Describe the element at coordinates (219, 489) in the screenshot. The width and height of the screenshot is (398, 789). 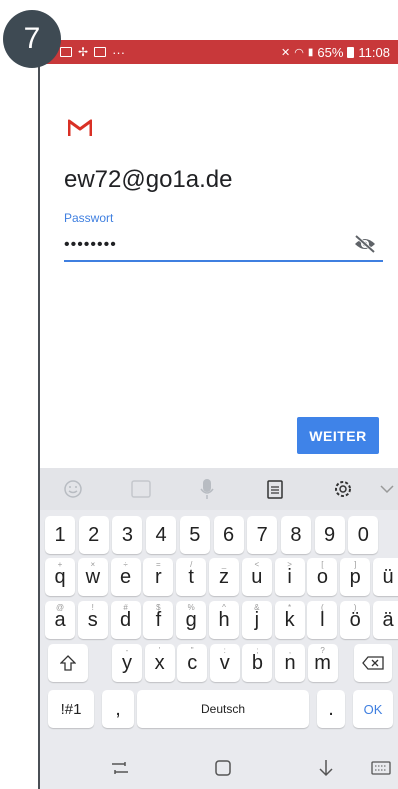
I see `keyboard-toolbar` at that location.